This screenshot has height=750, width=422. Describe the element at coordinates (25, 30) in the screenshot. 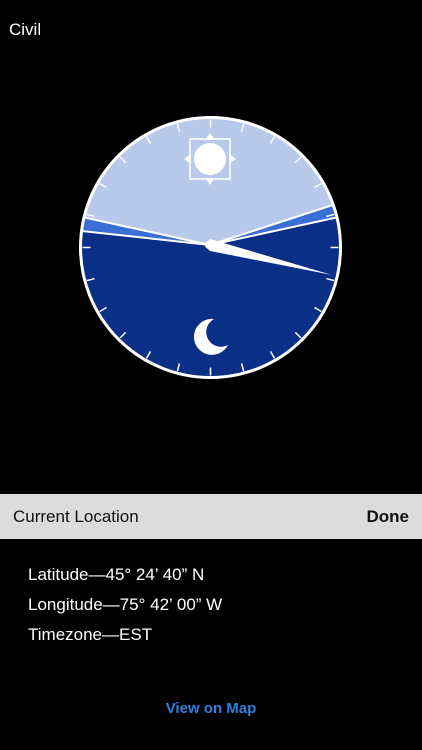

I see `mode-label: Civil` at that location.